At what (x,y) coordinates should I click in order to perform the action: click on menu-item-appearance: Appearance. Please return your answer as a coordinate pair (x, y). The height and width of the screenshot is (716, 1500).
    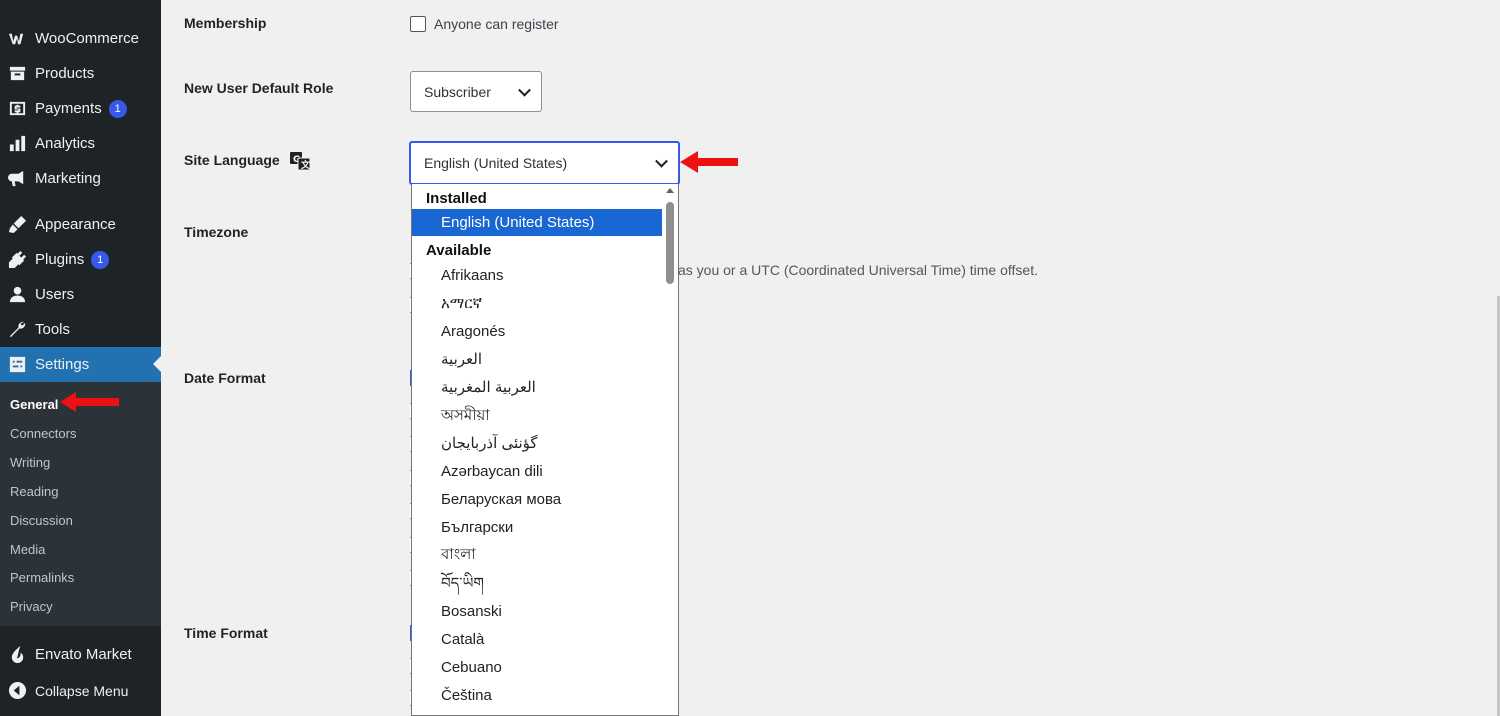
    Looking at the image, I should click on (80, 224).